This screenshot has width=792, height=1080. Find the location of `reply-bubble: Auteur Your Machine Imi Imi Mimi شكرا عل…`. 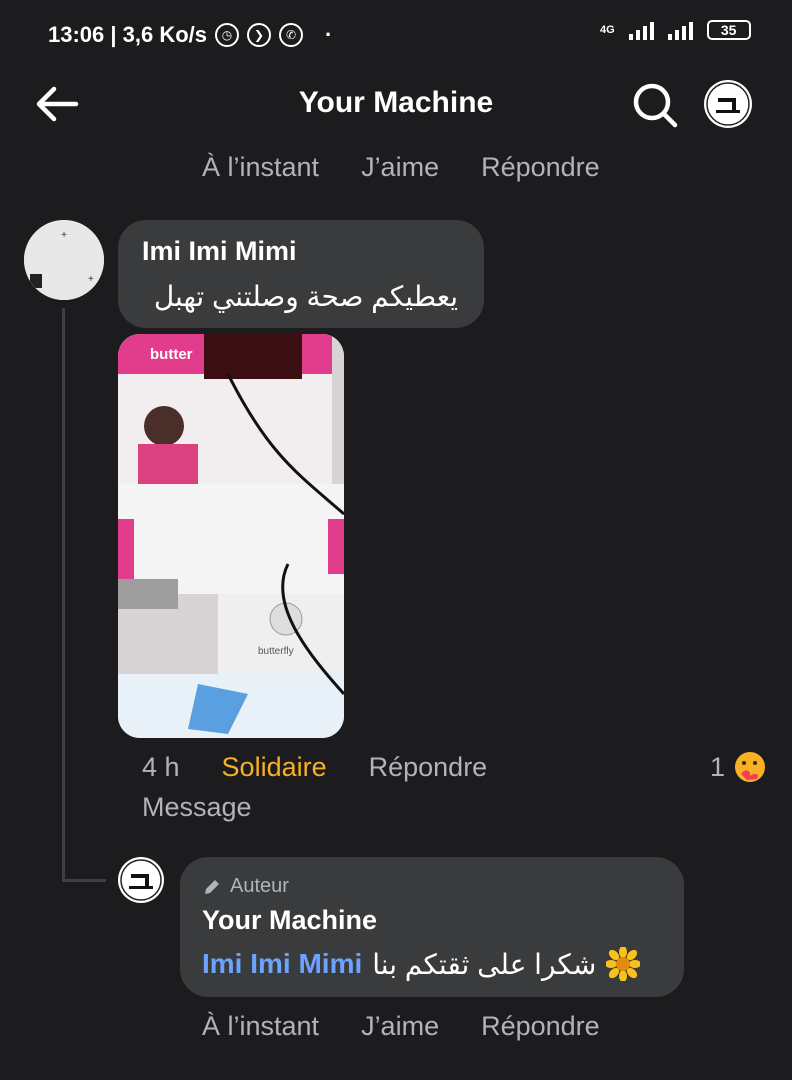

reply-bubble: Auteur Your Machine Imi Imi Mimi شكرا عل… is located at coordinates (432, 927).